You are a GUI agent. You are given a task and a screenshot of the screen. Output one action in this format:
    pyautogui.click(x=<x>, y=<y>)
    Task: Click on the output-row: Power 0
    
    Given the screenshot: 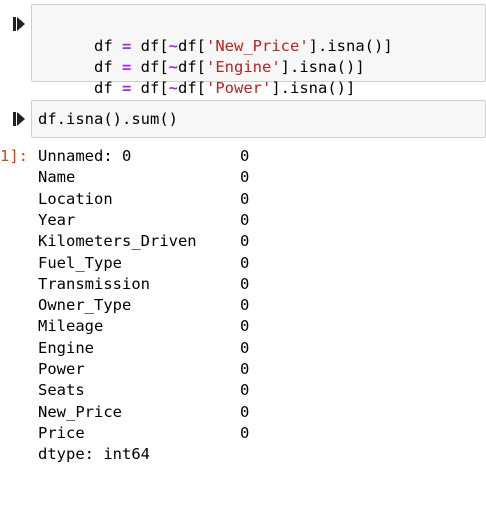 What is the action you would take?
    pyautogui.click(x=143, y=369)
    